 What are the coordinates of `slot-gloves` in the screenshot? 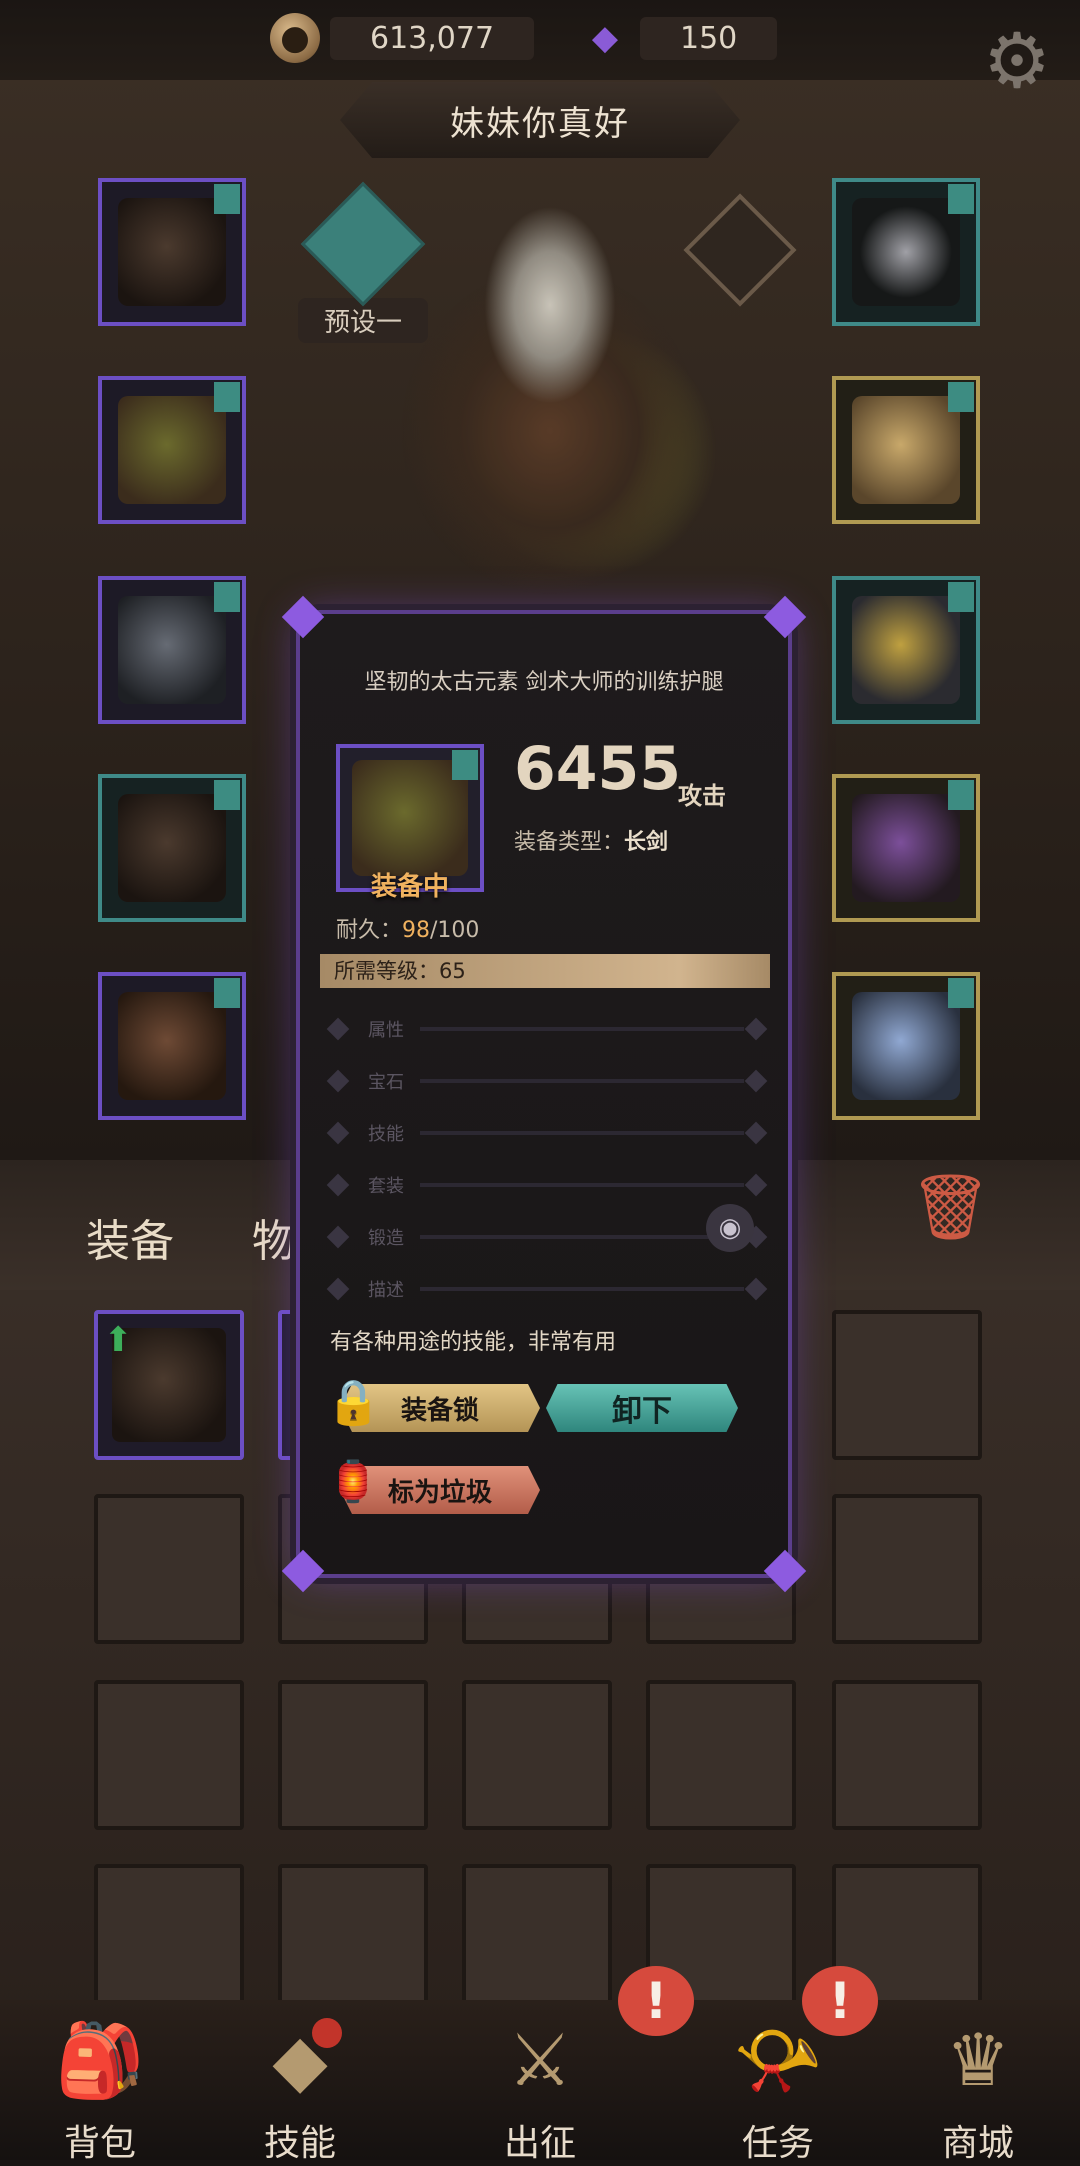 It's located at (906, 450).